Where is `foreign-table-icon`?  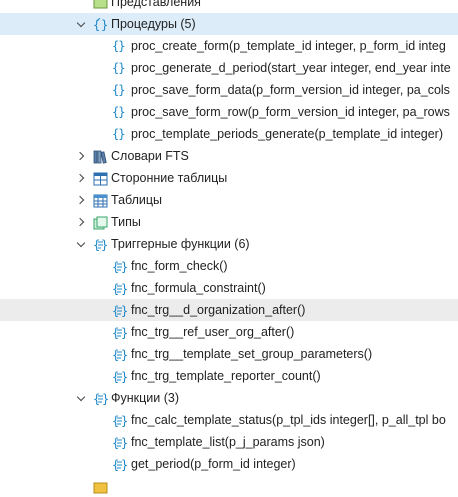
foreign-table-icon is located at coordinates (100, 178).